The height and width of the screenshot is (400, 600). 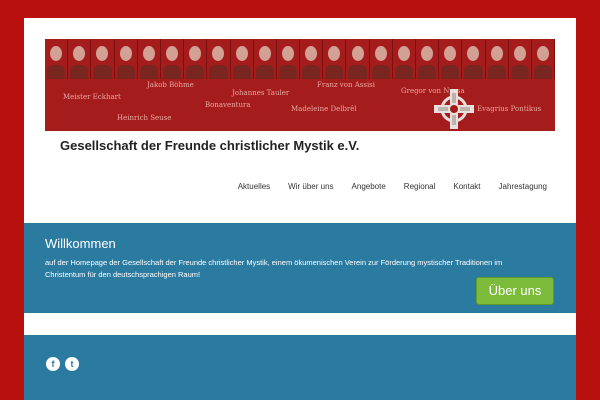 What do you see at coordinates (515, 291) in the screenshot?
I see `ueber-uns-button: Über uns` at bounding box center [515, 291].